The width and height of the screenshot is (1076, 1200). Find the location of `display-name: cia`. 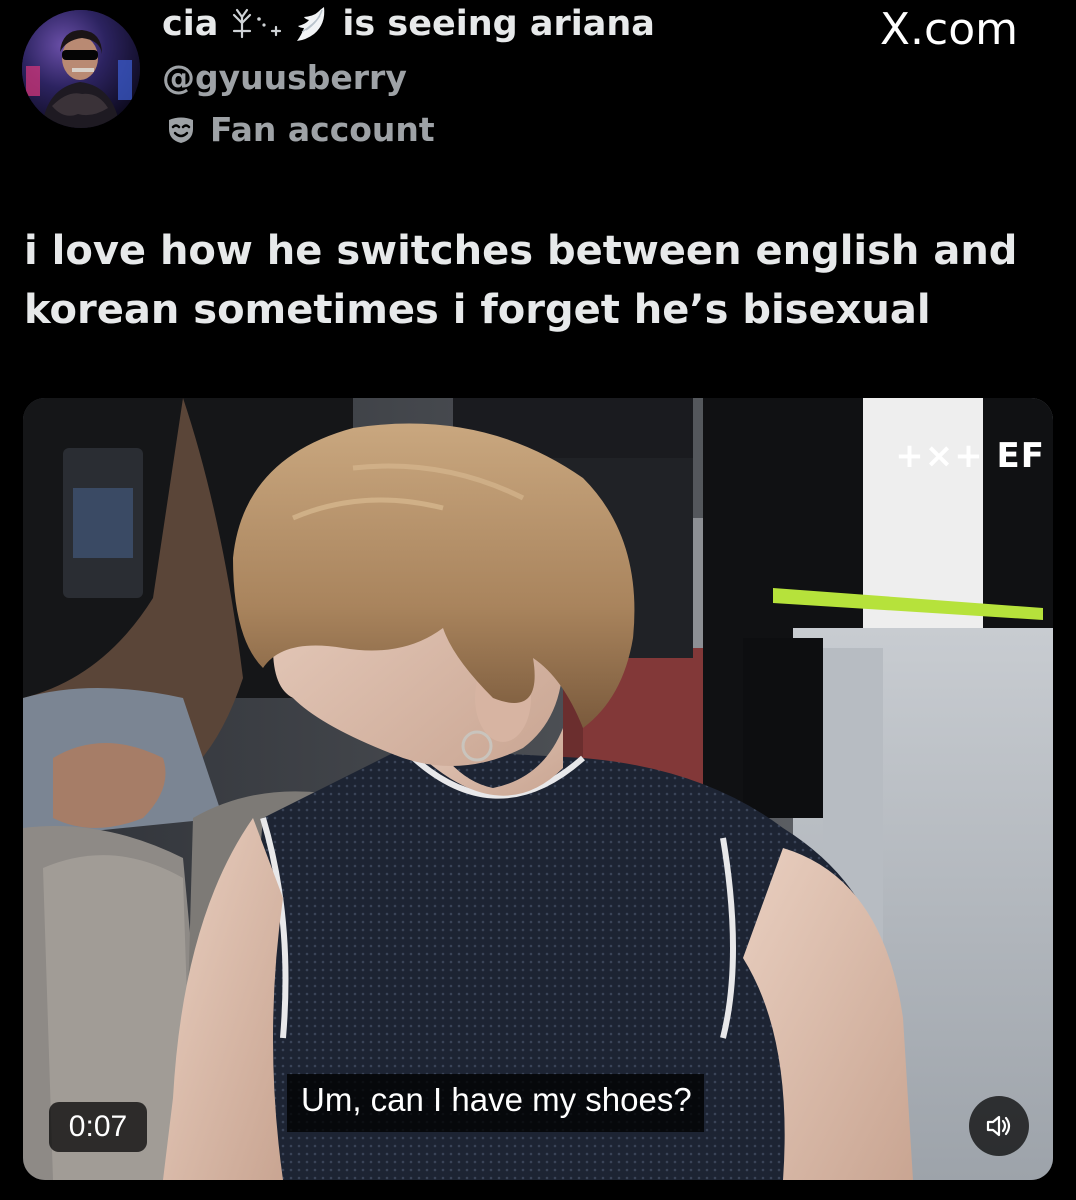

display-name: cia is located at coordinates (190, 24).